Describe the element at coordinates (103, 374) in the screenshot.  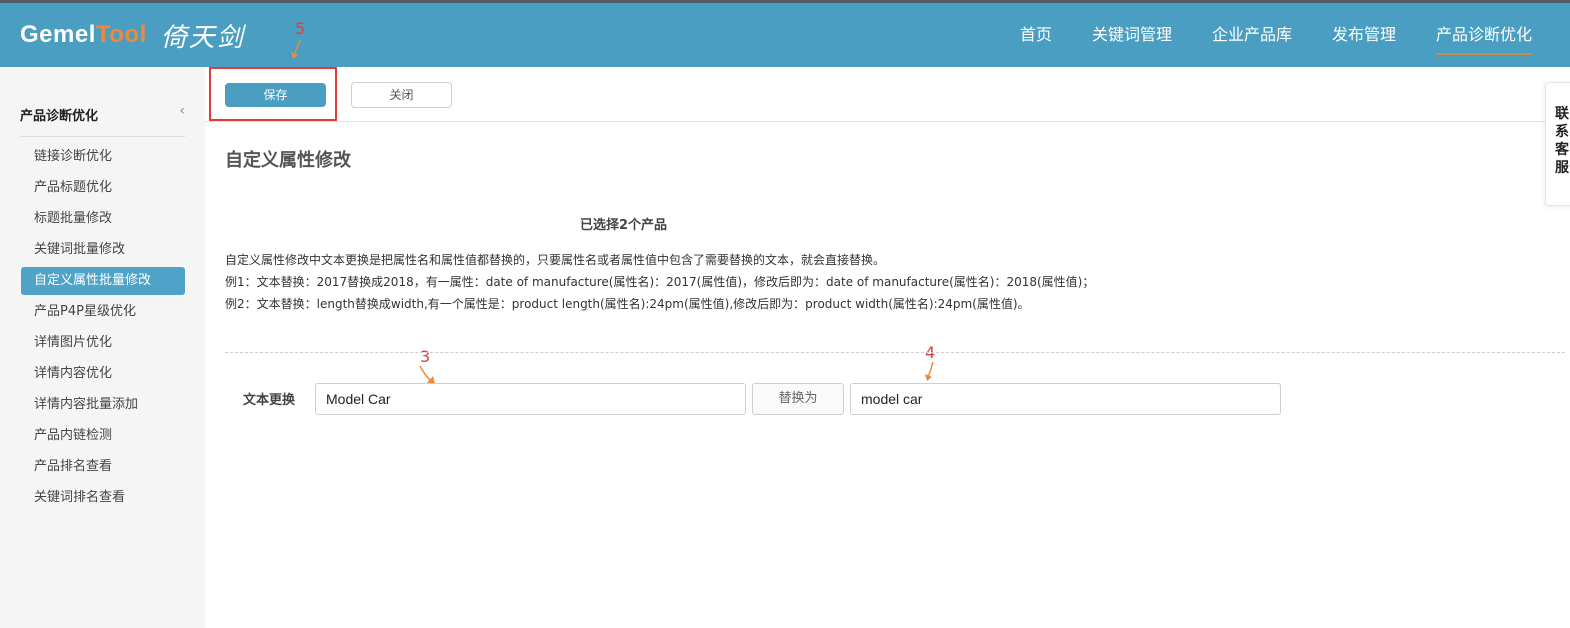
I see `sidebar-item-detail-content: 详情内容优化` at that location.